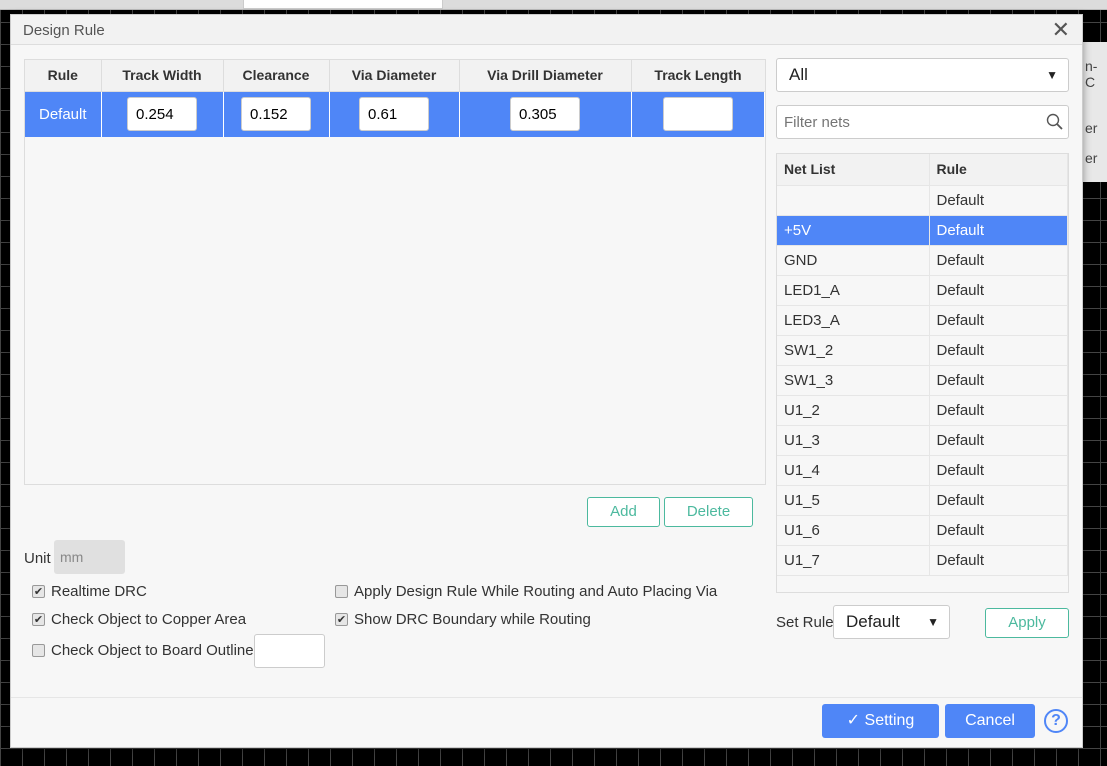 This screenshot has width=1107, height=766. What do you see at coordinates (1055, 122) in the screenshot?
I see `search-icon` at bounding box center [1055, 122].